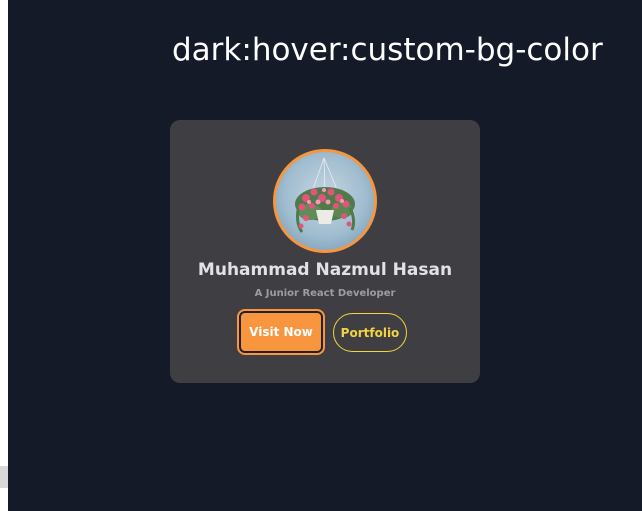  What do you see at coordinates (387, 50) in the screenshot?
I see `page-title: dark:hover:custom-bg-color` at bounding box center [387, 50].